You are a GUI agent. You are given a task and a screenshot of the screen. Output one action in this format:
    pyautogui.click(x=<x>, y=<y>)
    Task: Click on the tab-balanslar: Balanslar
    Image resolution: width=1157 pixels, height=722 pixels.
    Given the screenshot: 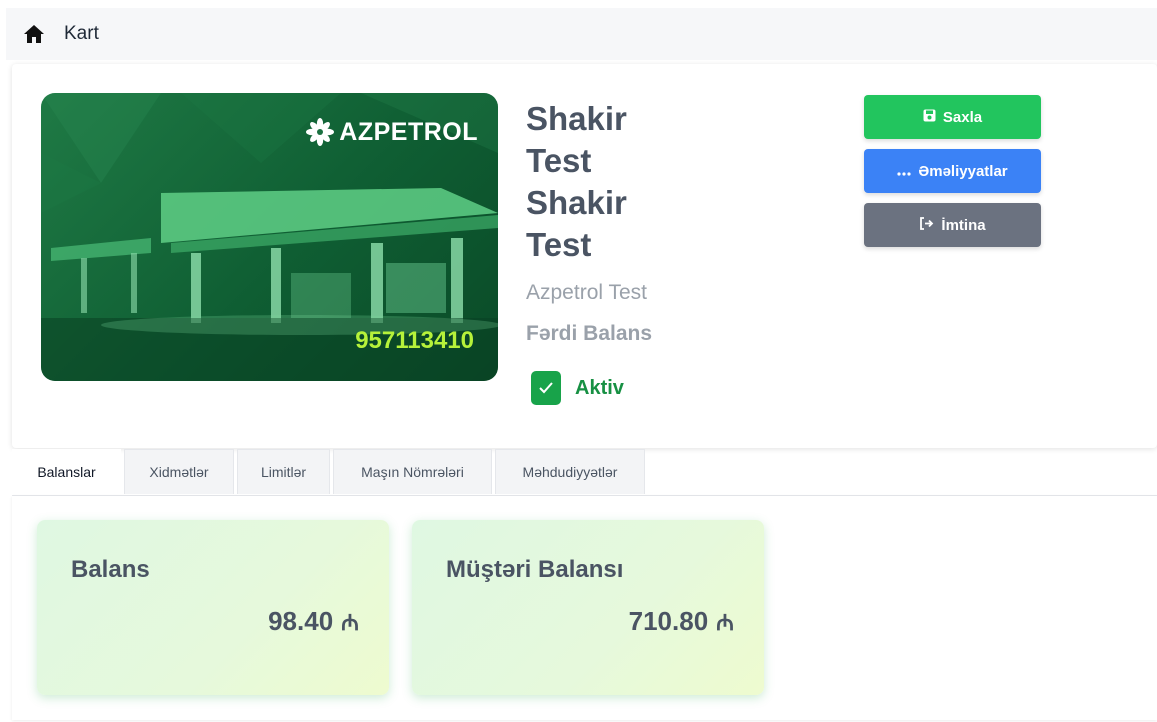 What is the action you would take?
    pyautogui.click(x=66, y=471)
    